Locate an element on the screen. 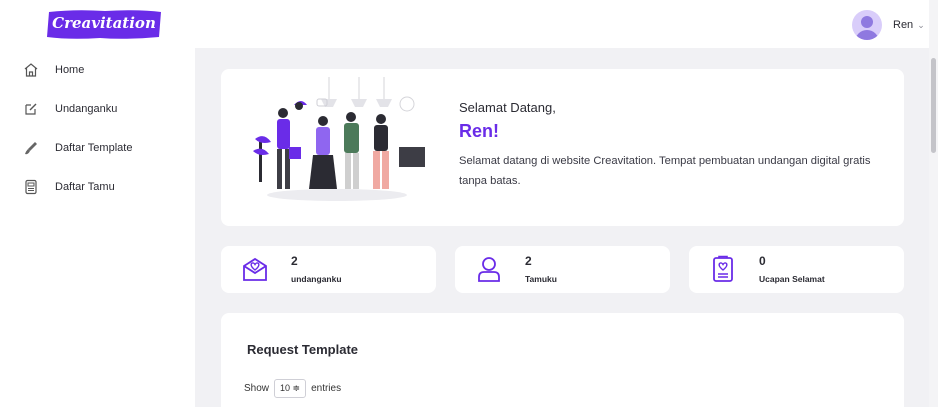 The height and width of the screenshot is (407, 938). sidebar-item-undanganku: Undanganku is located at coordinates (97, 109).